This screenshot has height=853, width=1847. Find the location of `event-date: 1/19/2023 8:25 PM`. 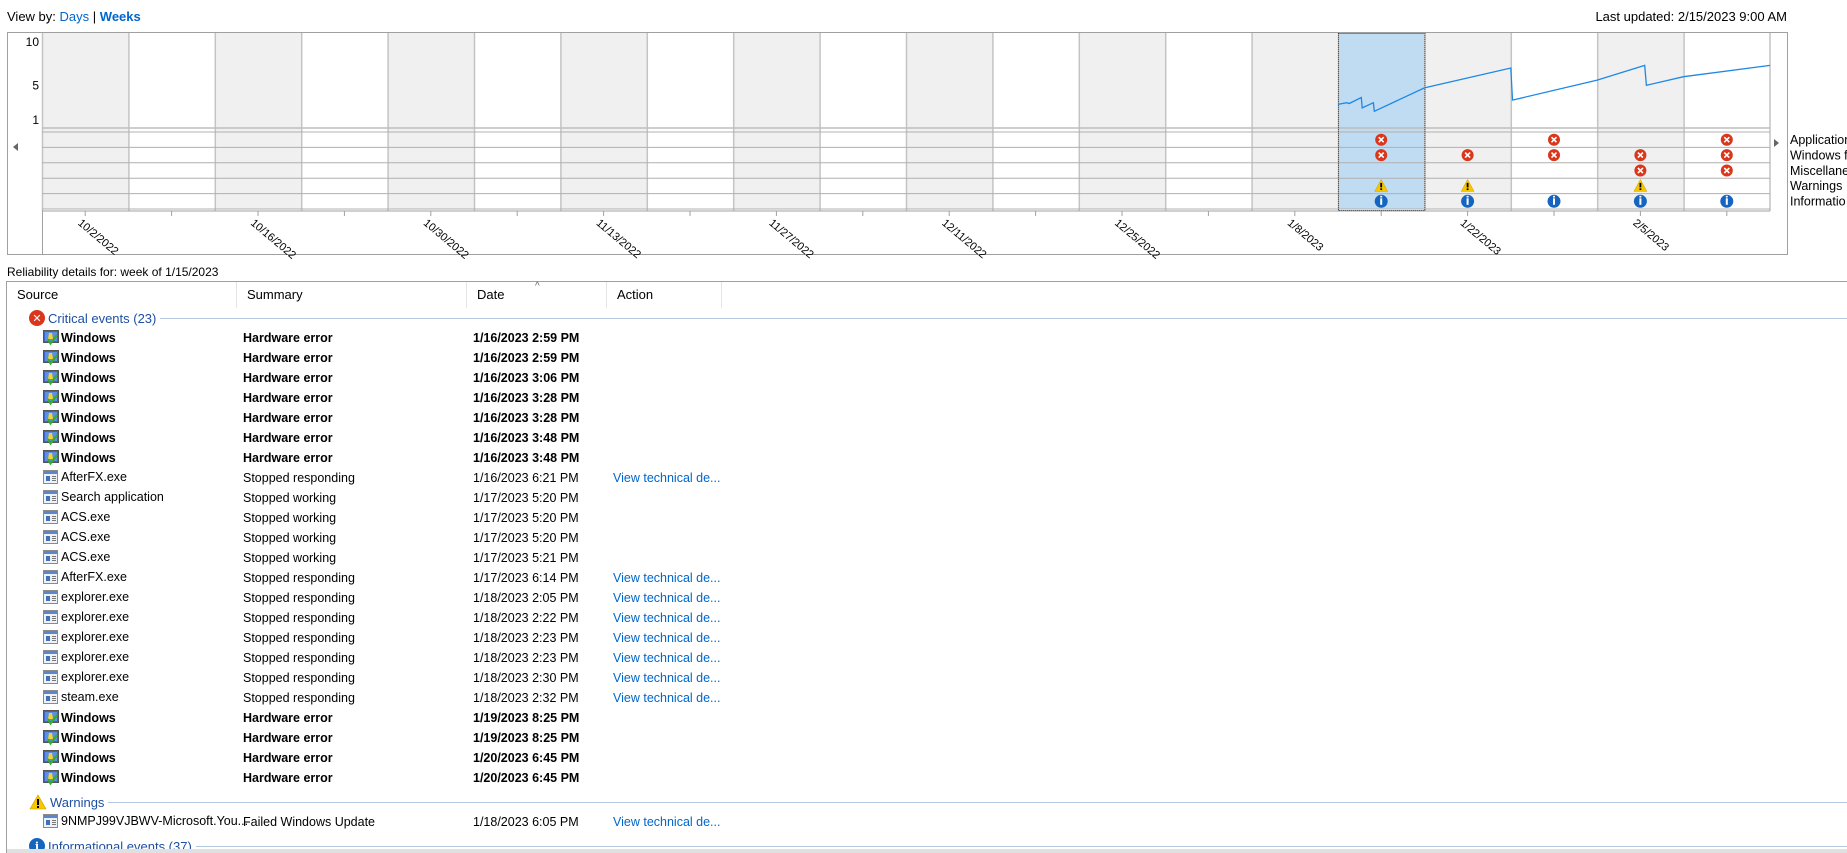

event-date: 1/19/2023 8:25 PM is located at coordinates (526, 738).